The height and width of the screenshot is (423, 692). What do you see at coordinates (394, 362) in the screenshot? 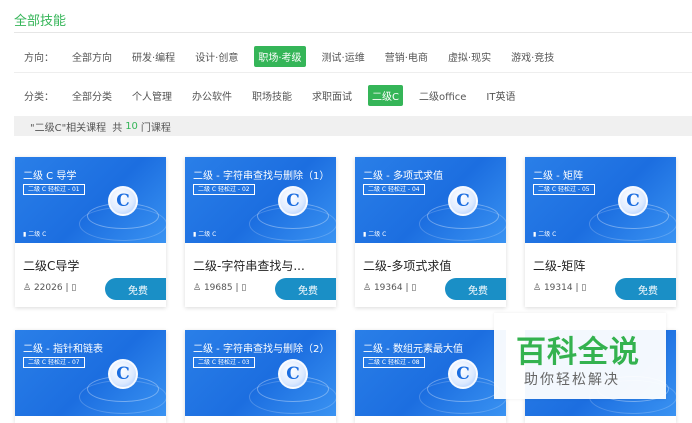
I see `banner-tag: 二级 C 轻松过 - 08` at bounding box center [394, 362].